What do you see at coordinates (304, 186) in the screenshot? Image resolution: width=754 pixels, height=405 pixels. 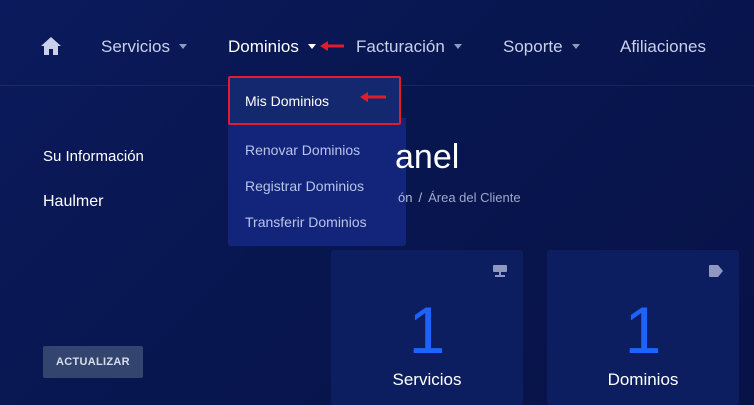 I see `menu-item-registrar-dominios: Registrar Dominios` at bounding box center [304, 186].